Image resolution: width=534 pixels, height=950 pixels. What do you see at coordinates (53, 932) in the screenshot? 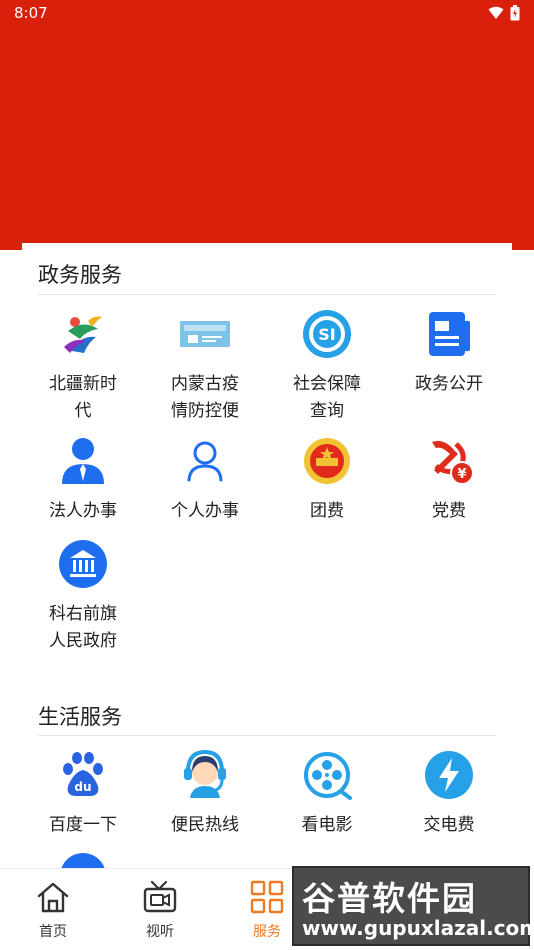
I see `nav-label: 首页` at bounding box center [53, 932].